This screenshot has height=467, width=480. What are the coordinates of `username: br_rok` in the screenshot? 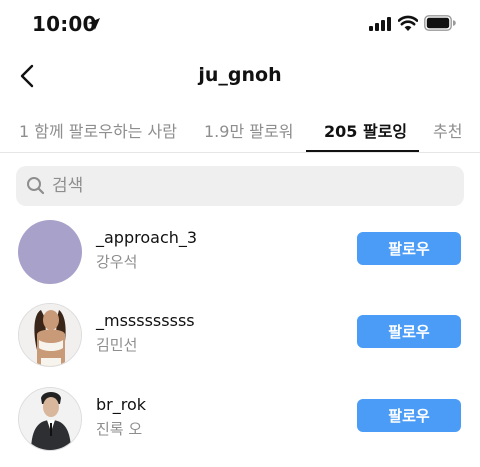 It's located at (121, 404).